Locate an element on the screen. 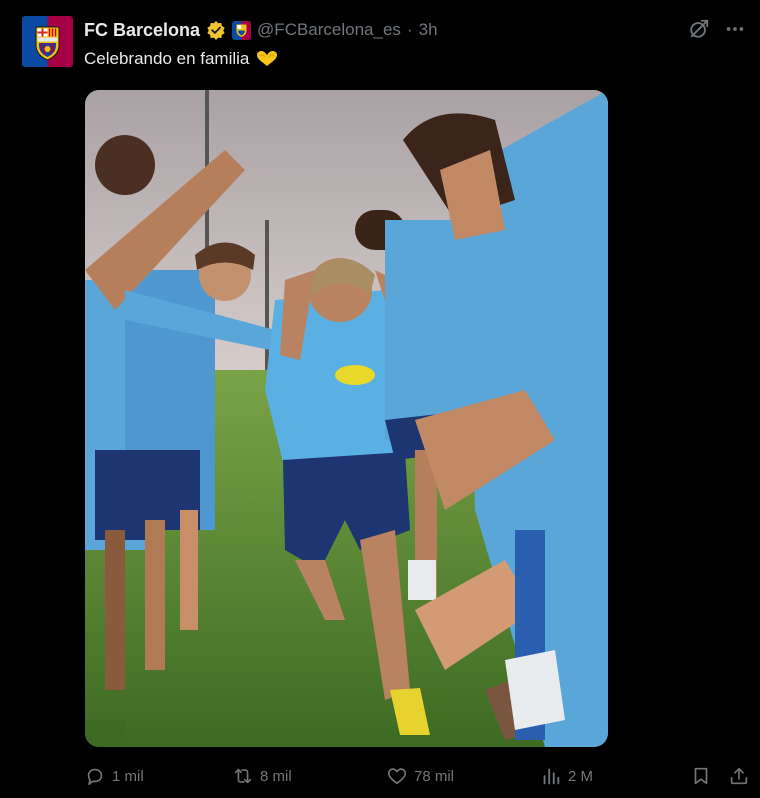 This screenshot has width=760, height=798. repost-button: 8 mil is located at coordinates (262, 776).